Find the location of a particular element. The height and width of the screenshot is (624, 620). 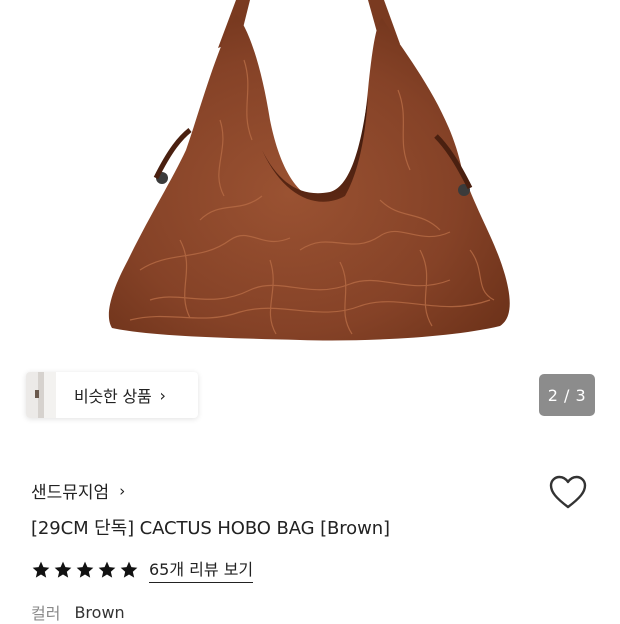

brand-name: 샌드뮤지엄 is located at coordinates (70, 493).